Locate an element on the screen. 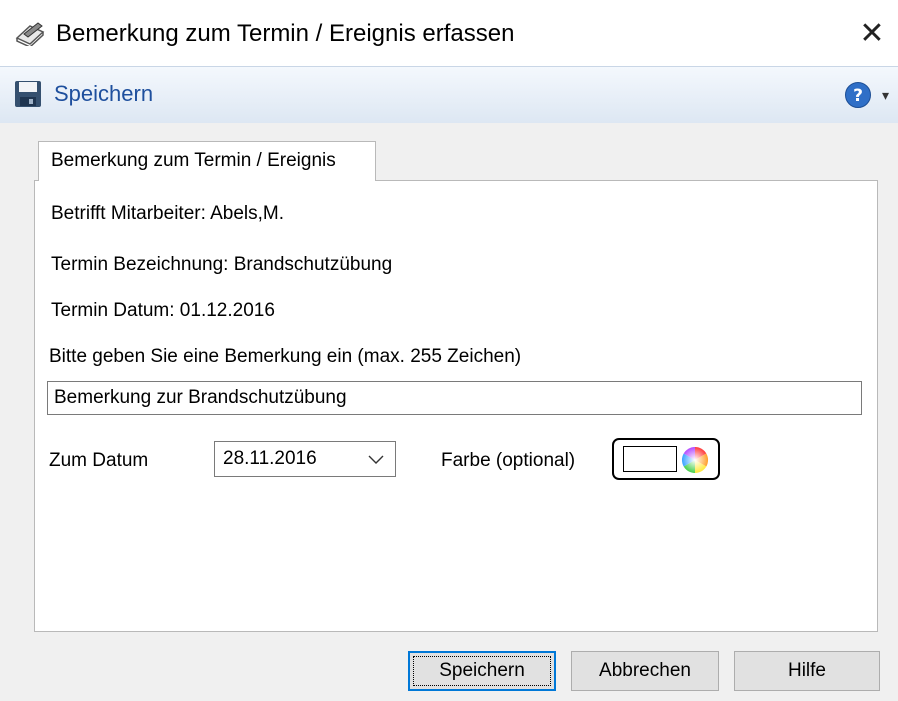  save-button: Speichern is located at coordinates (482, 671).